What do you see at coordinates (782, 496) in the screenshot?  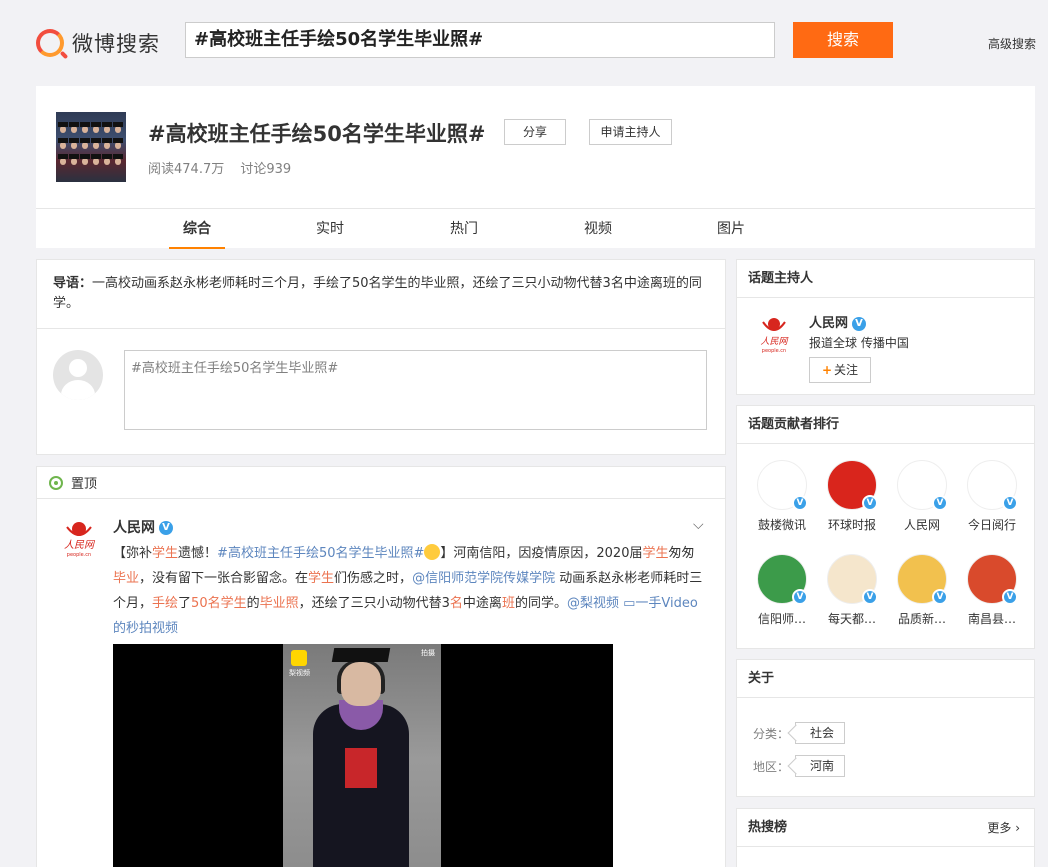 I see `contributor-gulou: V 鼓楼微讯` at bounding box center [782, 496].